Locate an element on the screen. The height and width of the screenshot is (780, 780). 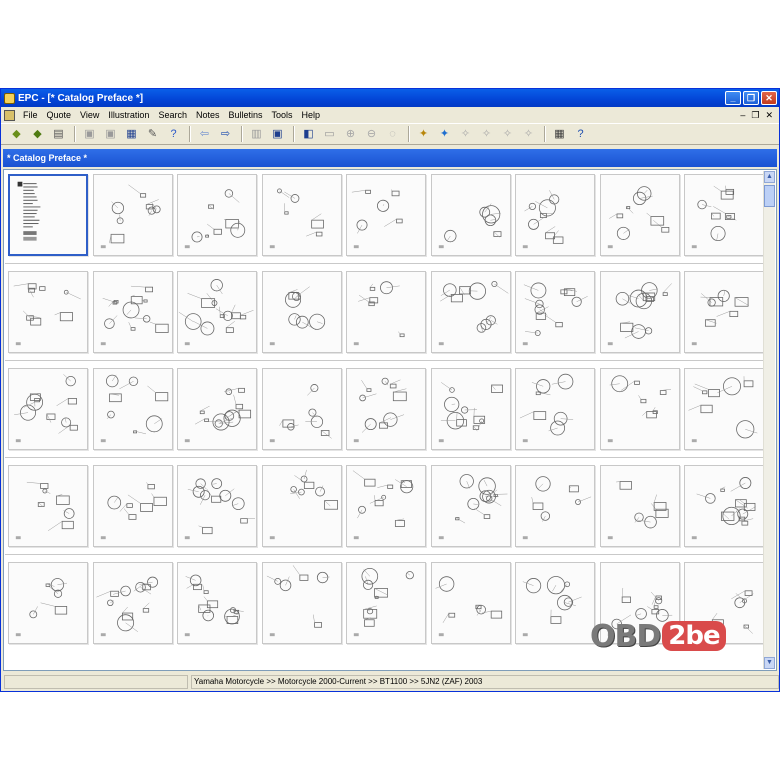
mdi-minimize-button: – is located at coordinates (742, 115).